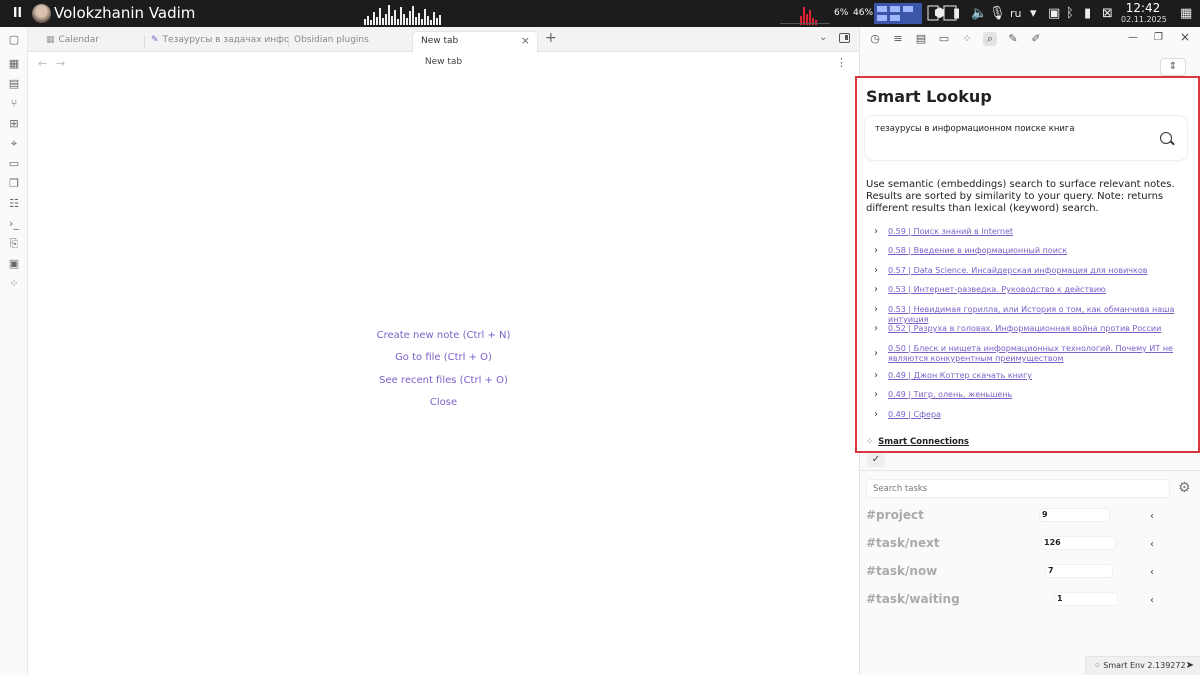 This screenshot has height=675, width=1200. Describe the element at coordinates (1038, 232) in the screenshot. I see `result-link: 0.59 | Поиск знаний в Internet` at that location.